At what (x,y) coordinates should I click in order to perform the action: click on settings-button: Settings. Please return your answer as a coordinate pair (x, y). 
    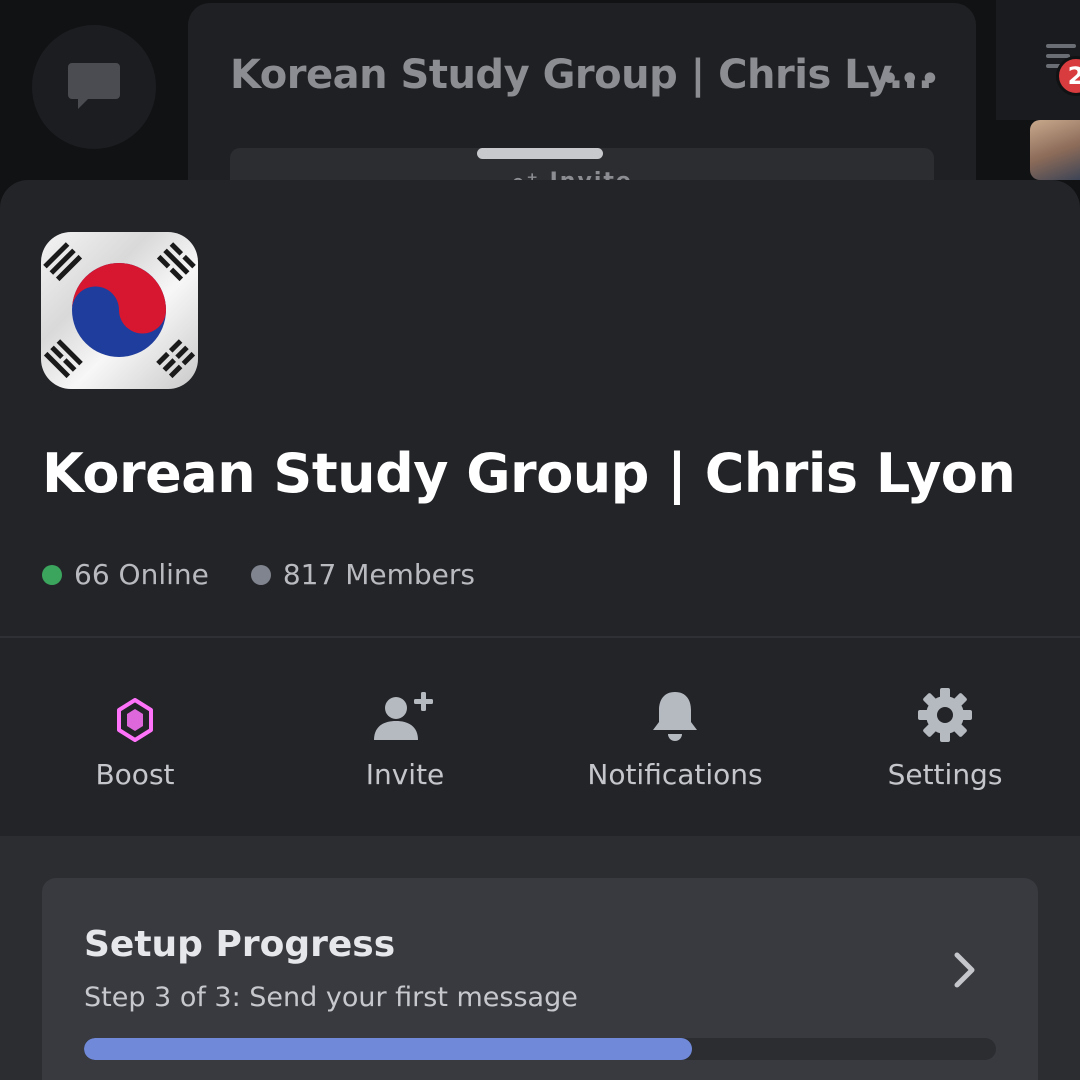
    Looking at the image, I should click on (945, 737).